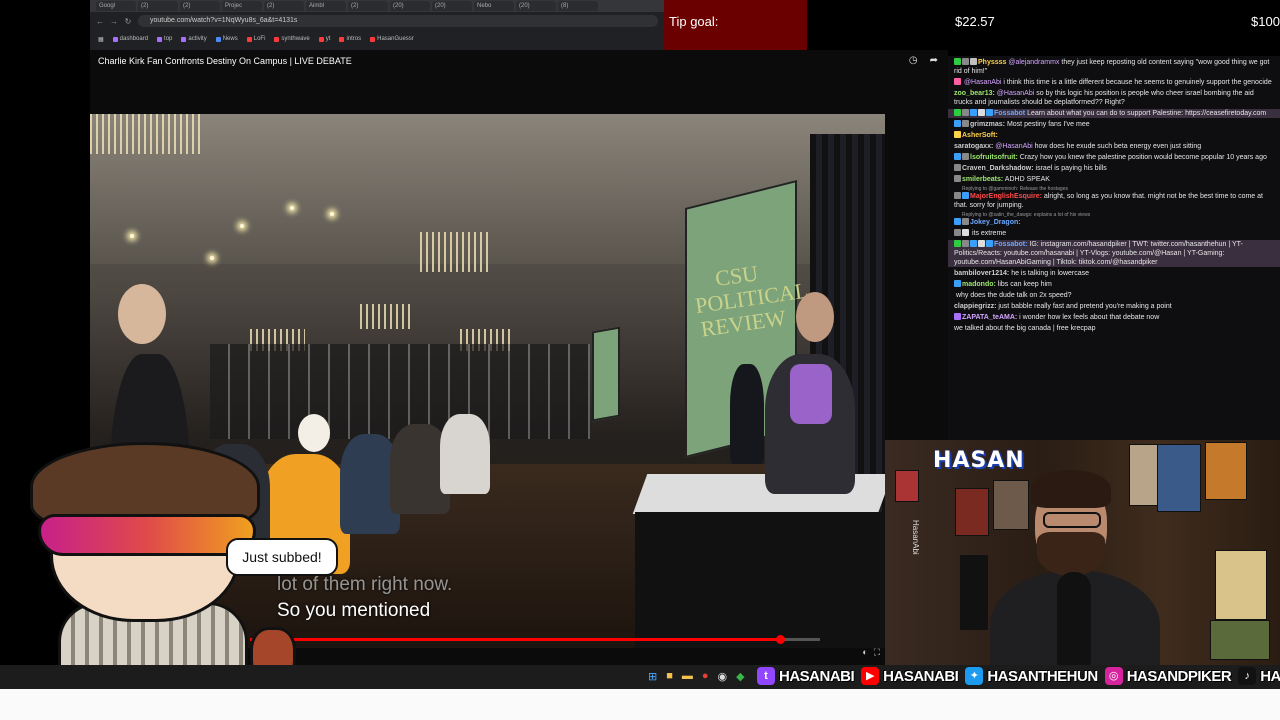  Describe the element at coordinates (915, 537) in the screenshot. I see `side-label: HasanAbi` at that location.